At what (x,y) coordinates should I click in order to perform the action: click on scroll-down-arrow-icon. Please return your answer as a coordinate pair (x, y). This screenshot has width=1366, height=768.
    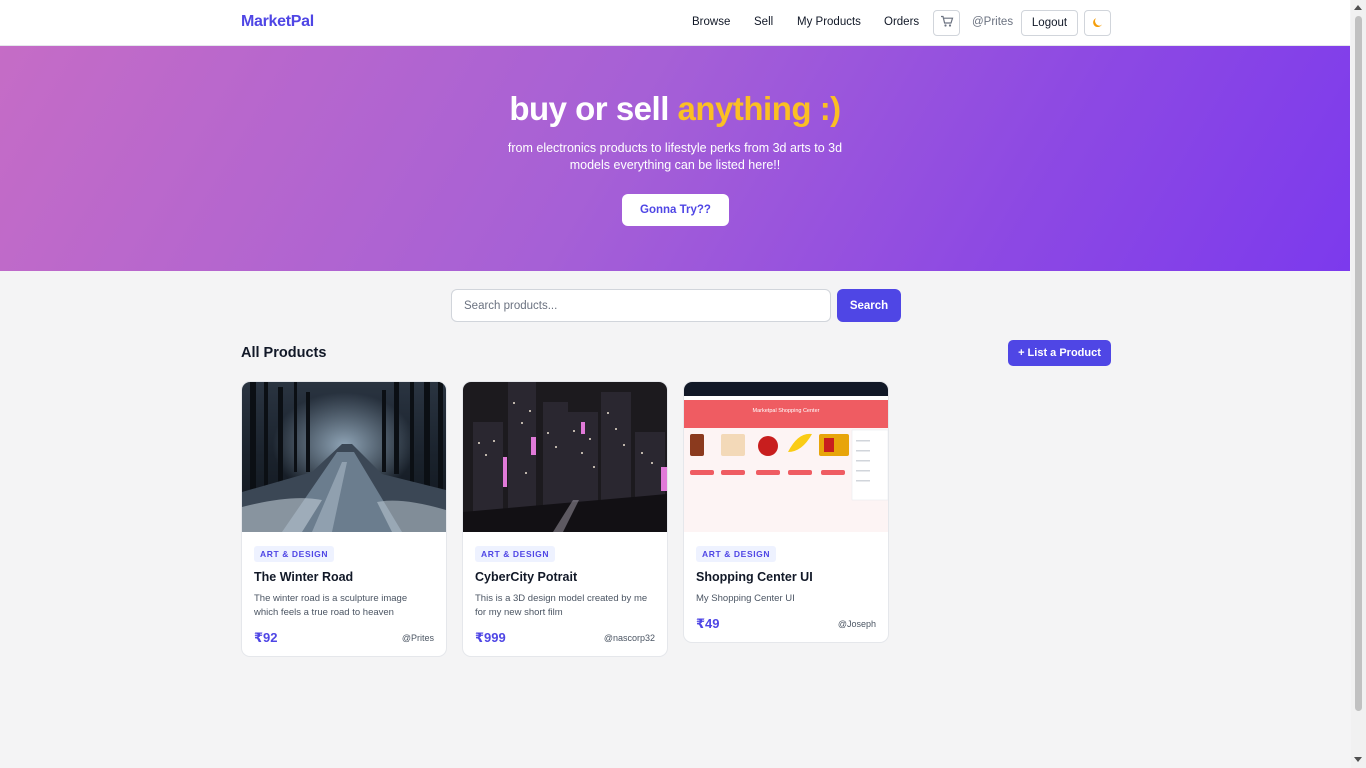
    Looking at the image, I should click on (1358, 759).